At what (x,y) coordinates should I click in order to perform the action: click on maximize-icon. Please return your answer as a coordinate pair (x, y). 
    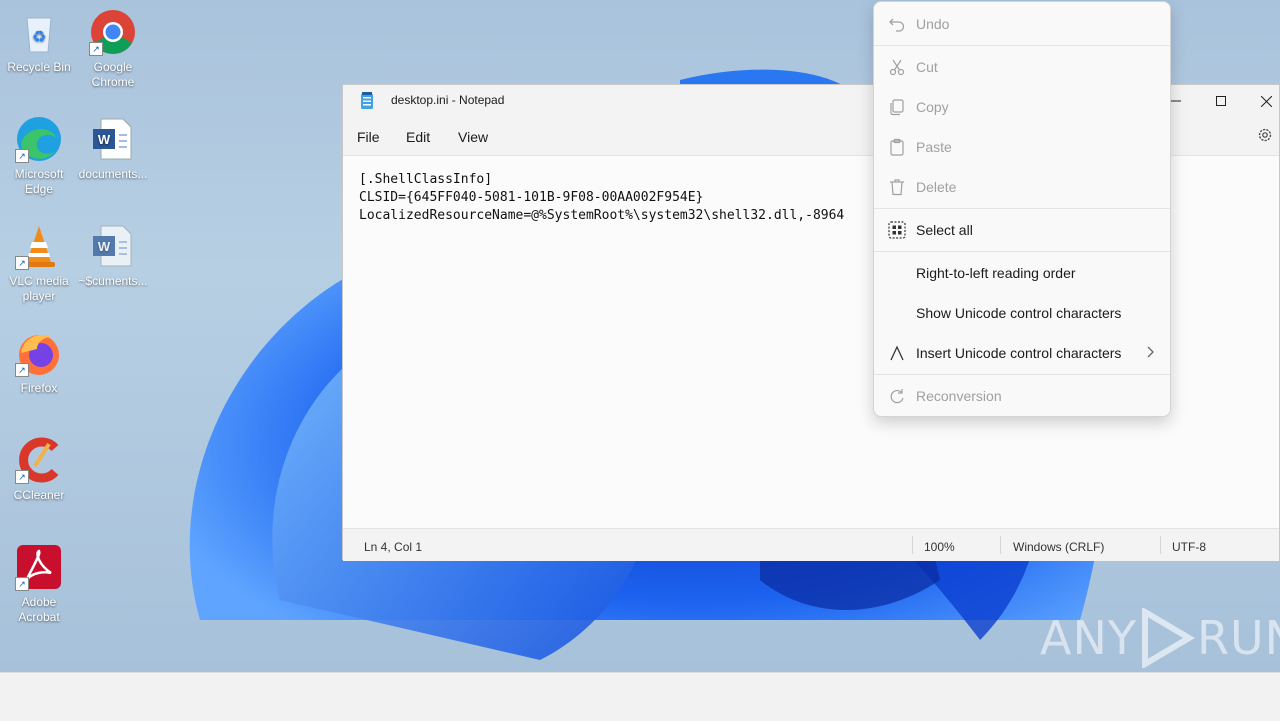
    Looking at the image, I should click on (1221, 101).